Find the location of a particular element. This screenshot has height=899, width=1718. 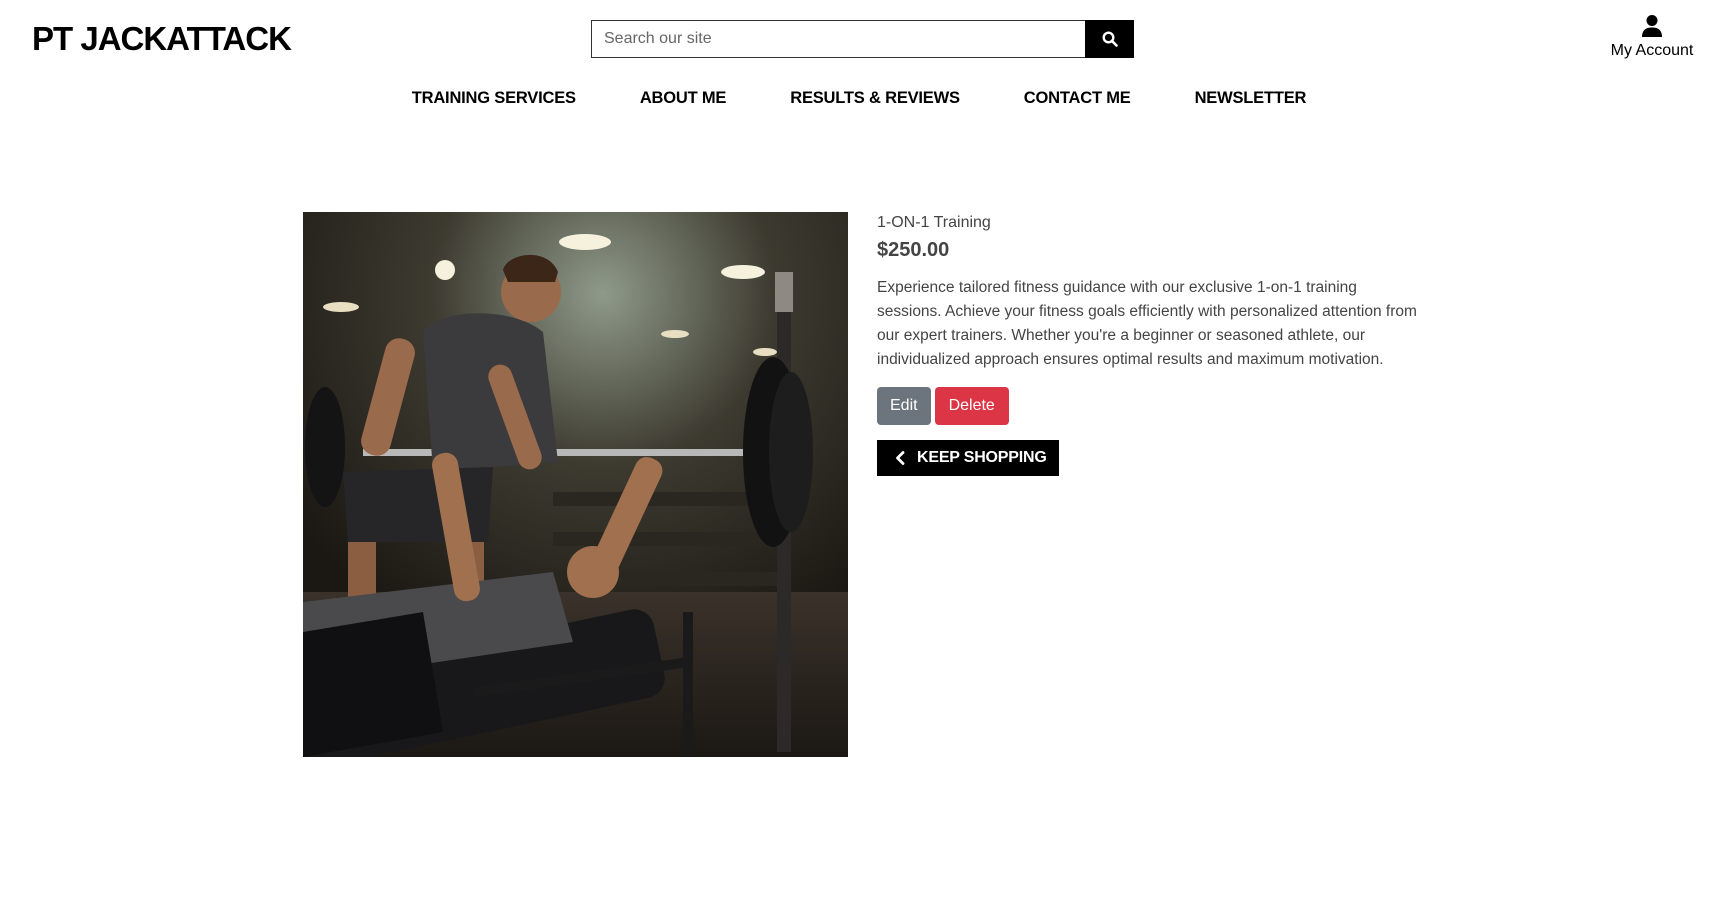

search-button is located at coordinates (1109, 39).